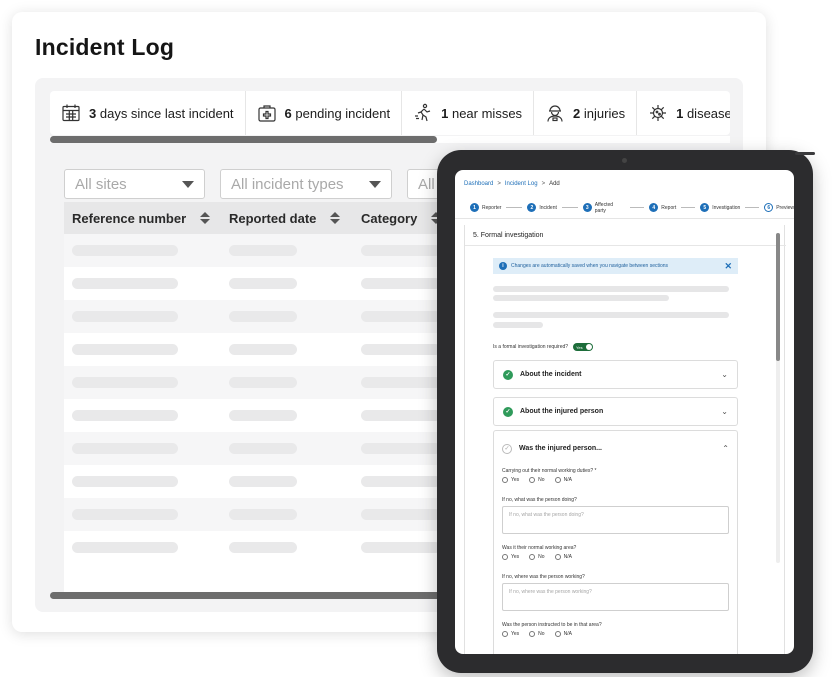 This screenshot has width=837, height=677. Describe the element at coordinates (306, 184) in the screenshot. I see `incident-types-select: All incident types` at that location.